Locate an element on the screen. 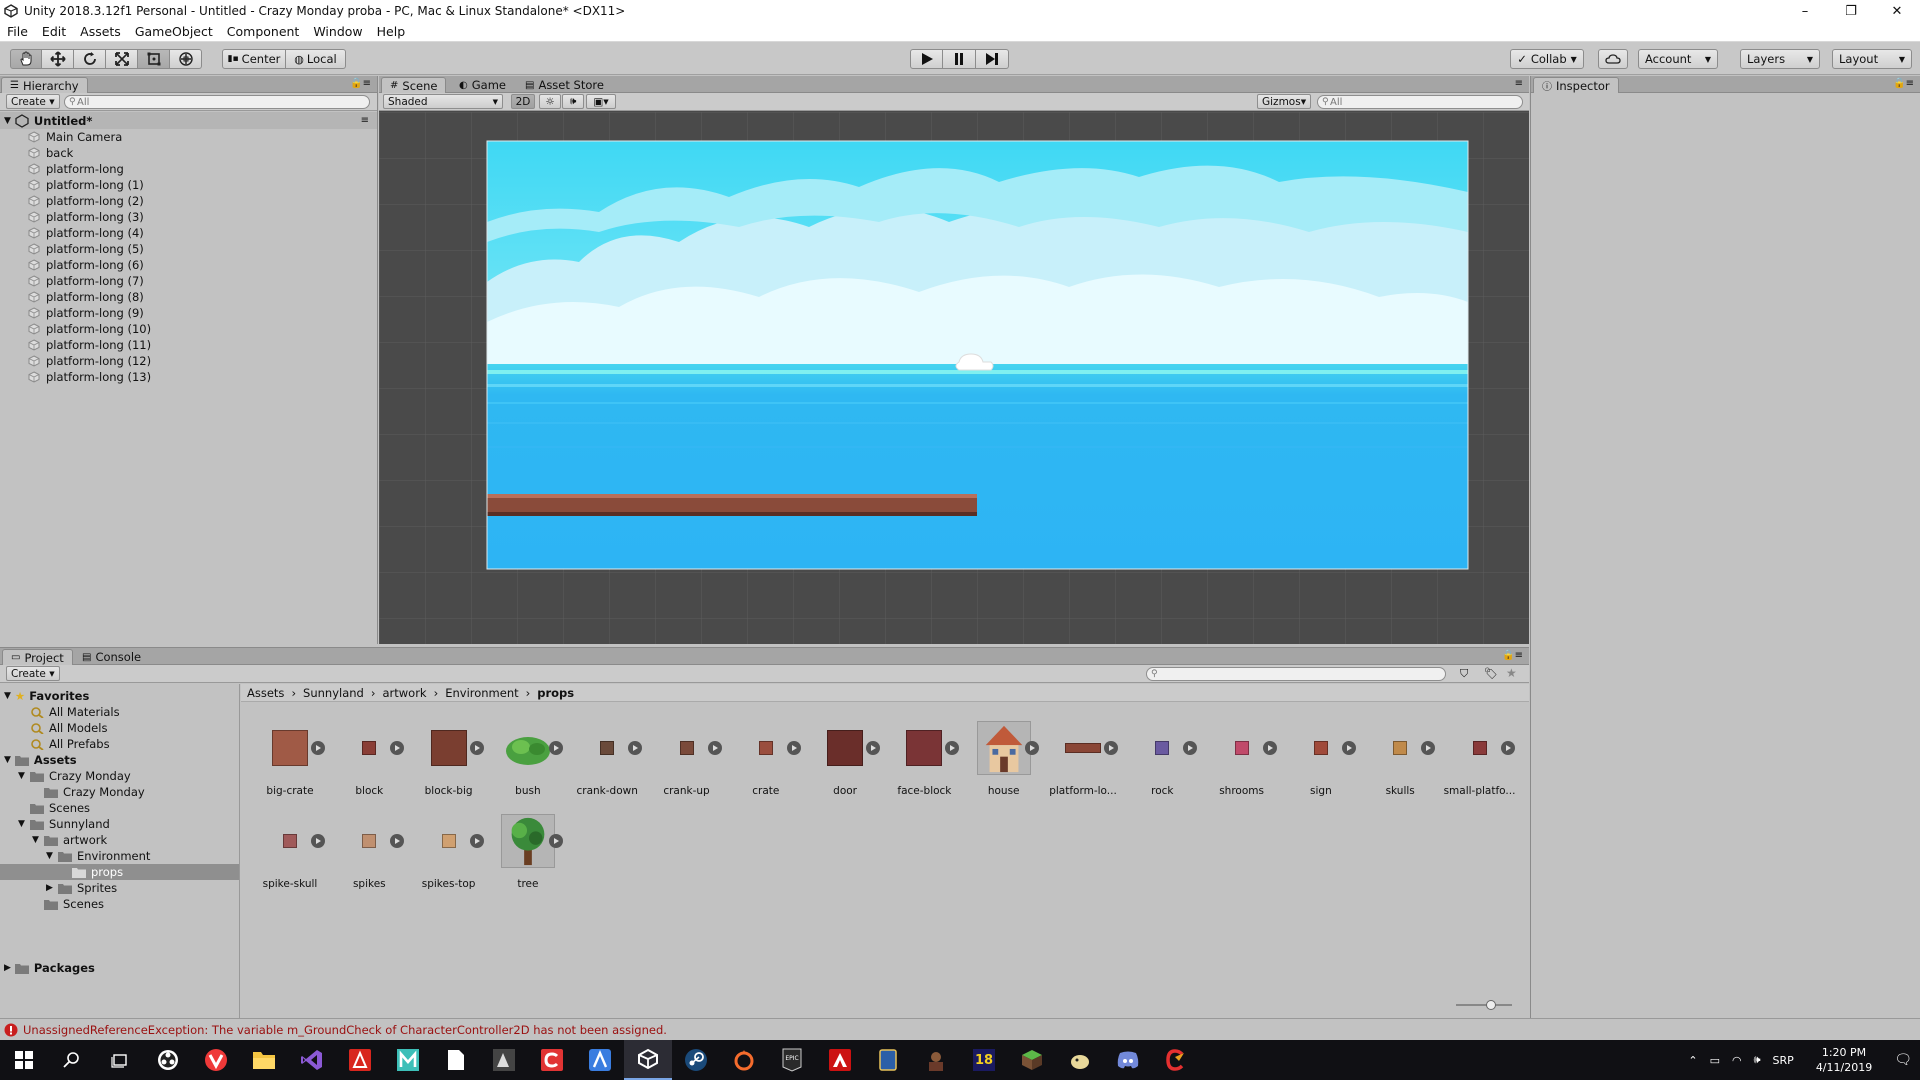 This screenshot has width=1920, height=1080. taskbar-app-character is located at coordinates (936, 1060).